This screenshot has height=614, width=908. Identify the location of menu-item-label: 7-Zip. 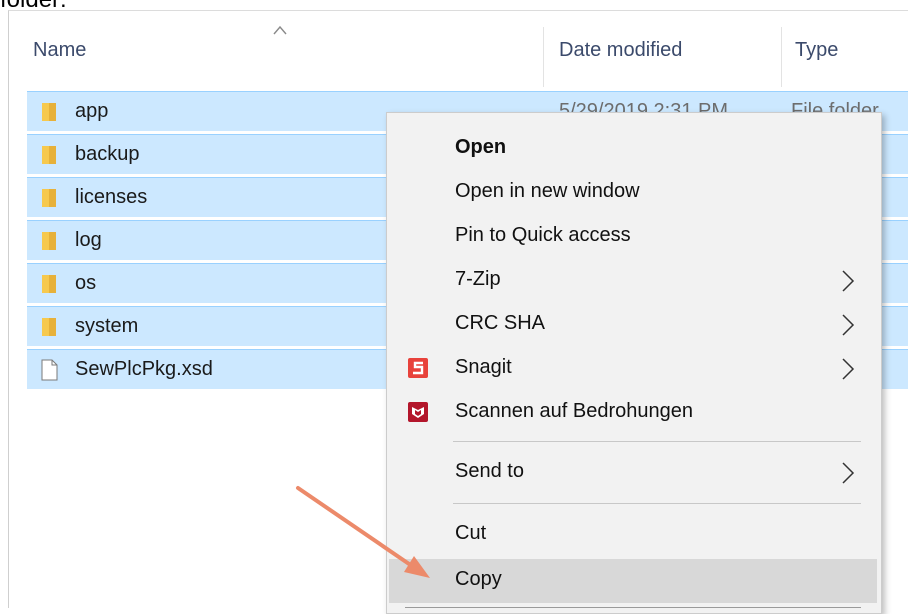
(478, 279).